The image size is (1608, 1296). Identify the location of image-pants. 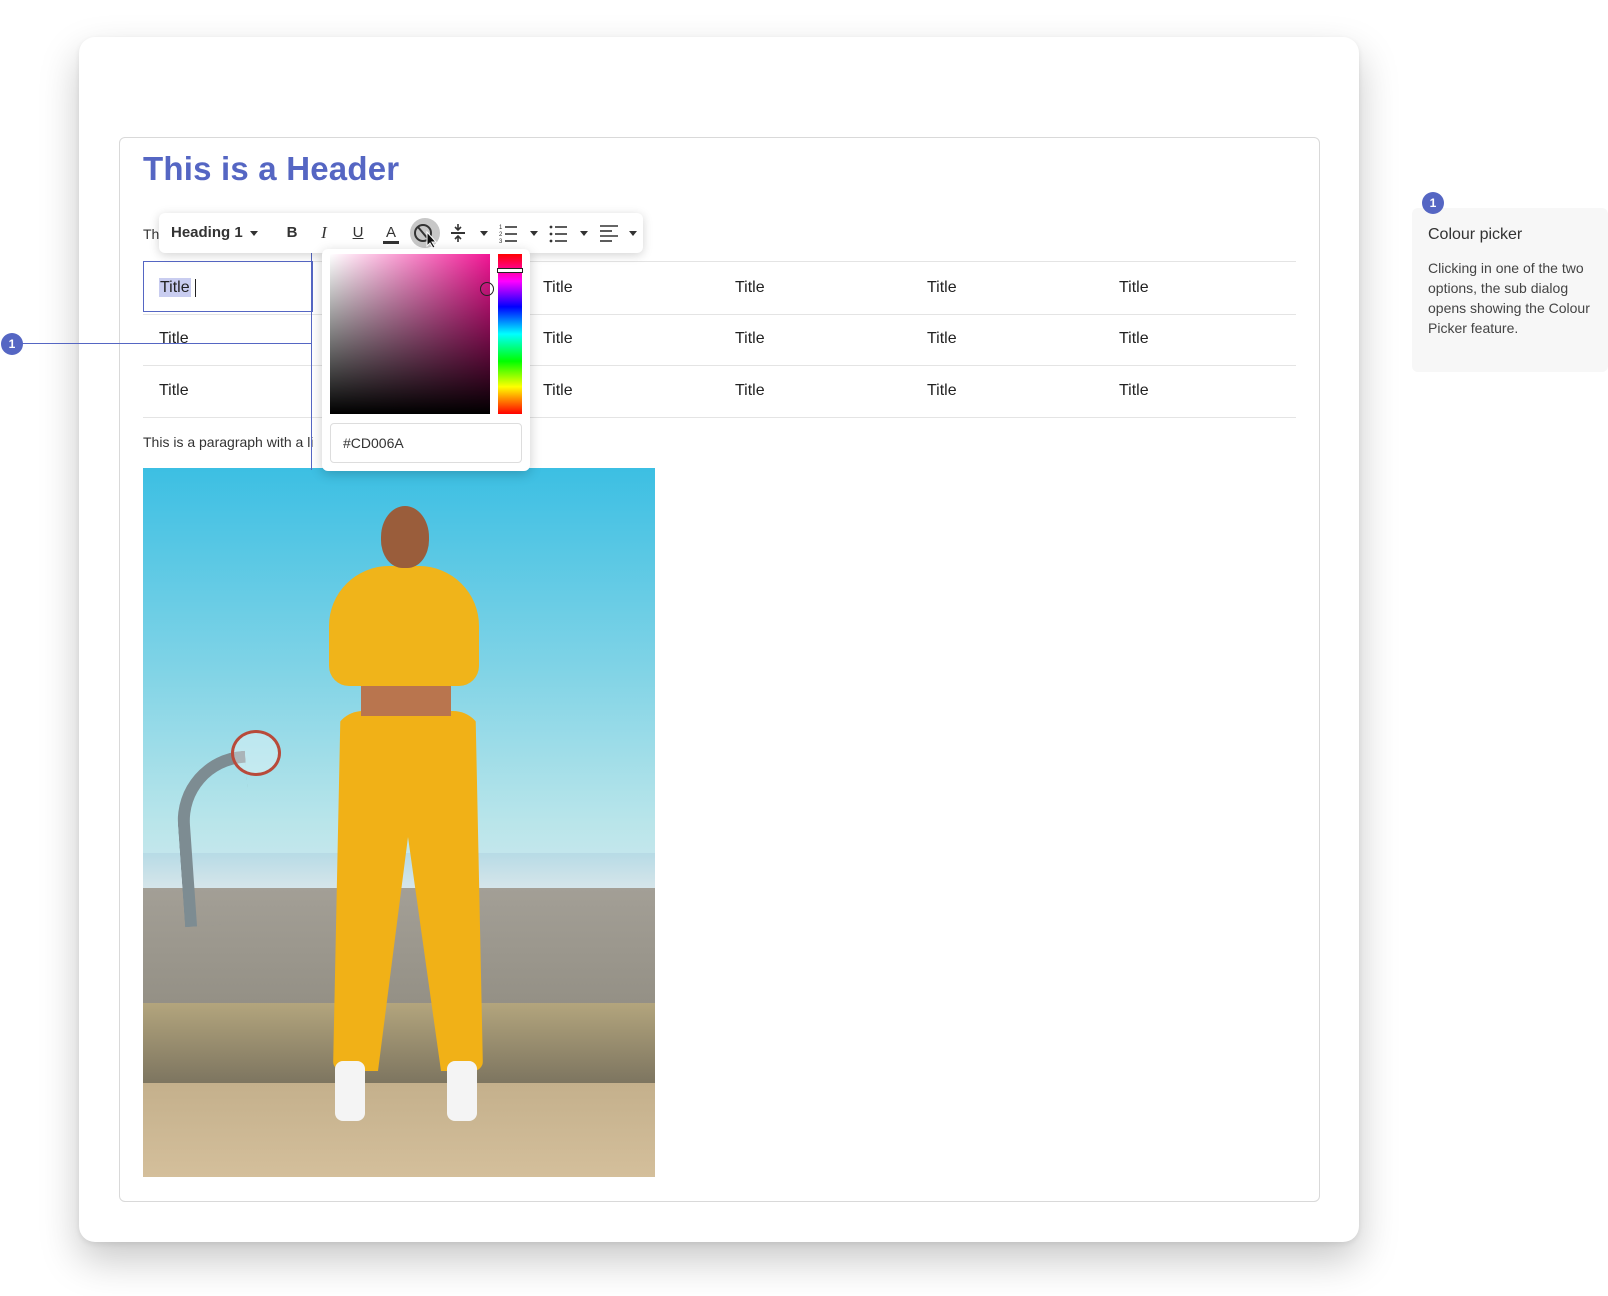
(408, 891).